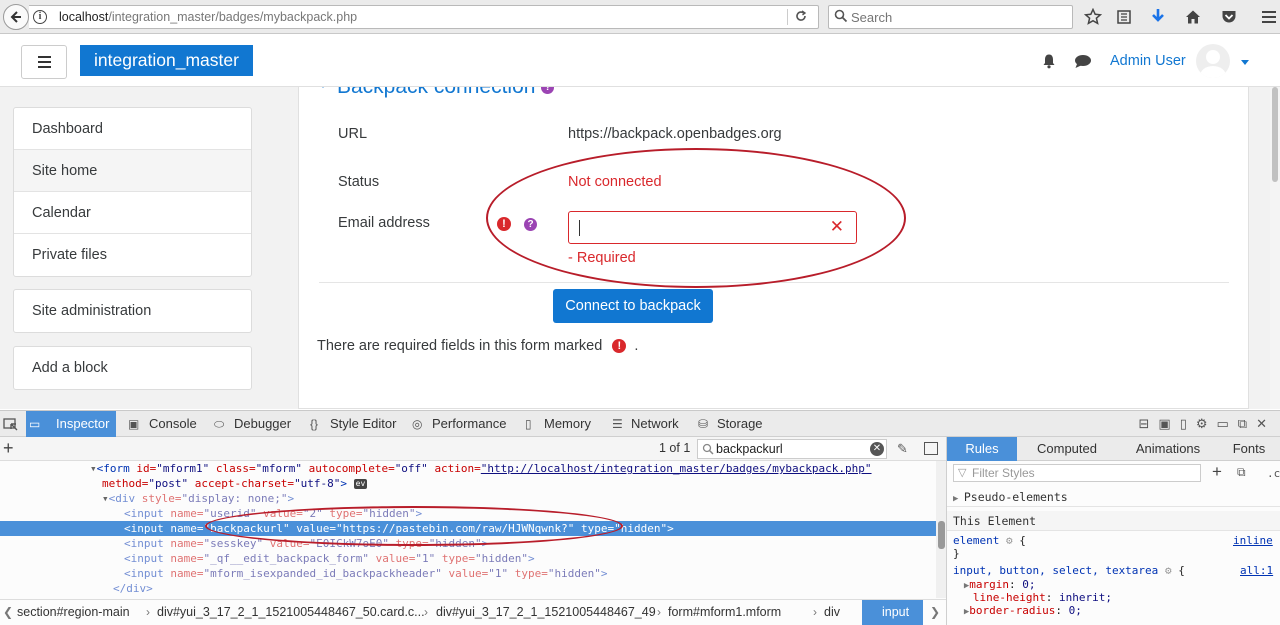 The width and height of the screenshot is (1280, 625). I want to click on clear-search-icon: ✕, so click(877, 449).